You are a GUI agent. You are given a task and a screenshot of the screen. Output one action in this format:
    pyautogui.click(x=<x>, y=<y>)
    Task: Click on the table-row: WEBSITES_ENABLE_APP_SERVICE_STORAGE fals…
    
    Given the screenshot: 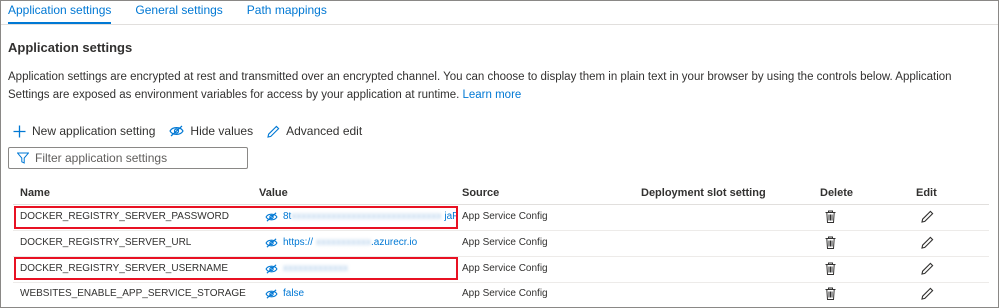 What is the action you would take?
    pyautogui.click(x=499, y=295)
    